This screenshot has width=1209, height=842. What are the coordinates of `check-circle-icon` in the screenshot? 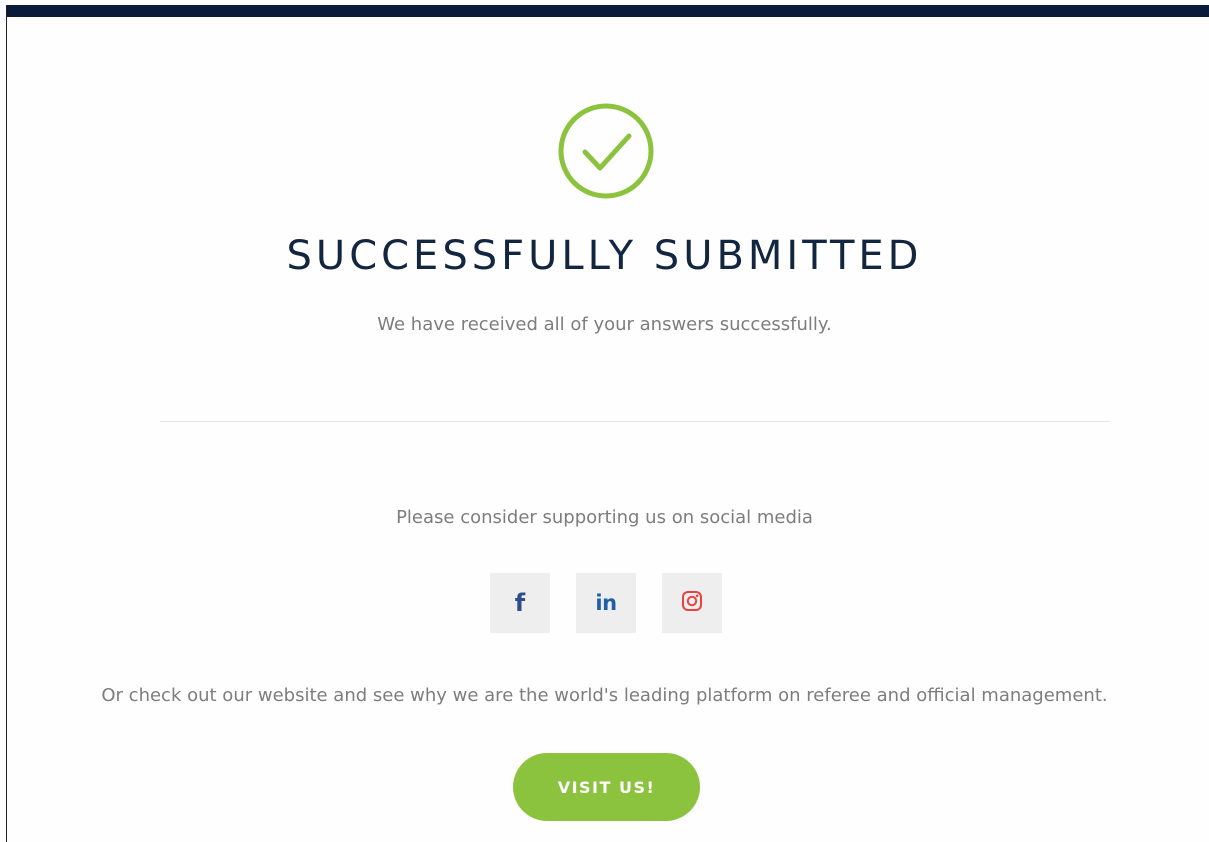 It's located at (606, 151).